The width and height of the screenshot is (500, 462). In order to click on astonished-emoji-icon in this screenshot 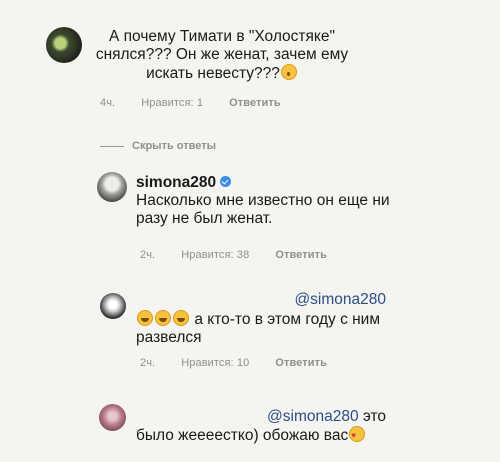, I will do `click(288, 72)`.